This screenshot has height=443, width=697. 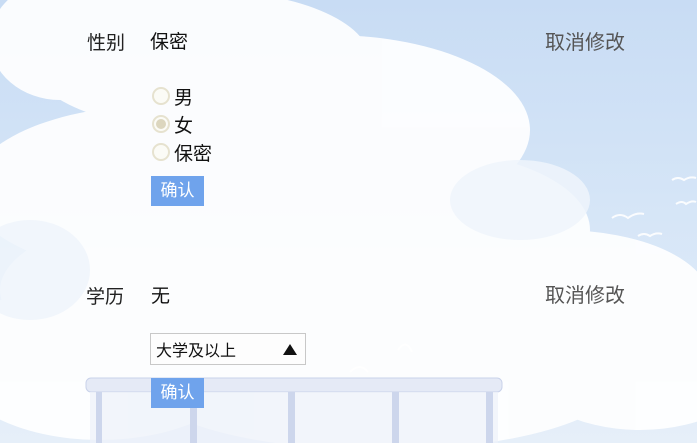 What do you see at coordinates (585, 293) in the screenshot?
I see `education-cancel-button: 取消修改` at bounding box center [585, 293].